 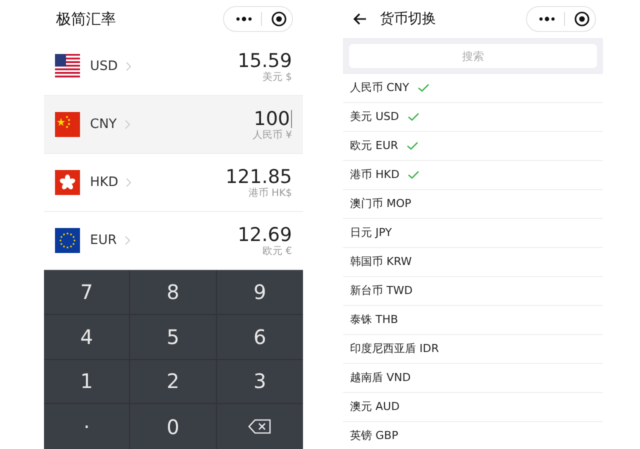 I want to click on currency-row: CNY 100 人民币 ¥, so click(x=173, y=125).